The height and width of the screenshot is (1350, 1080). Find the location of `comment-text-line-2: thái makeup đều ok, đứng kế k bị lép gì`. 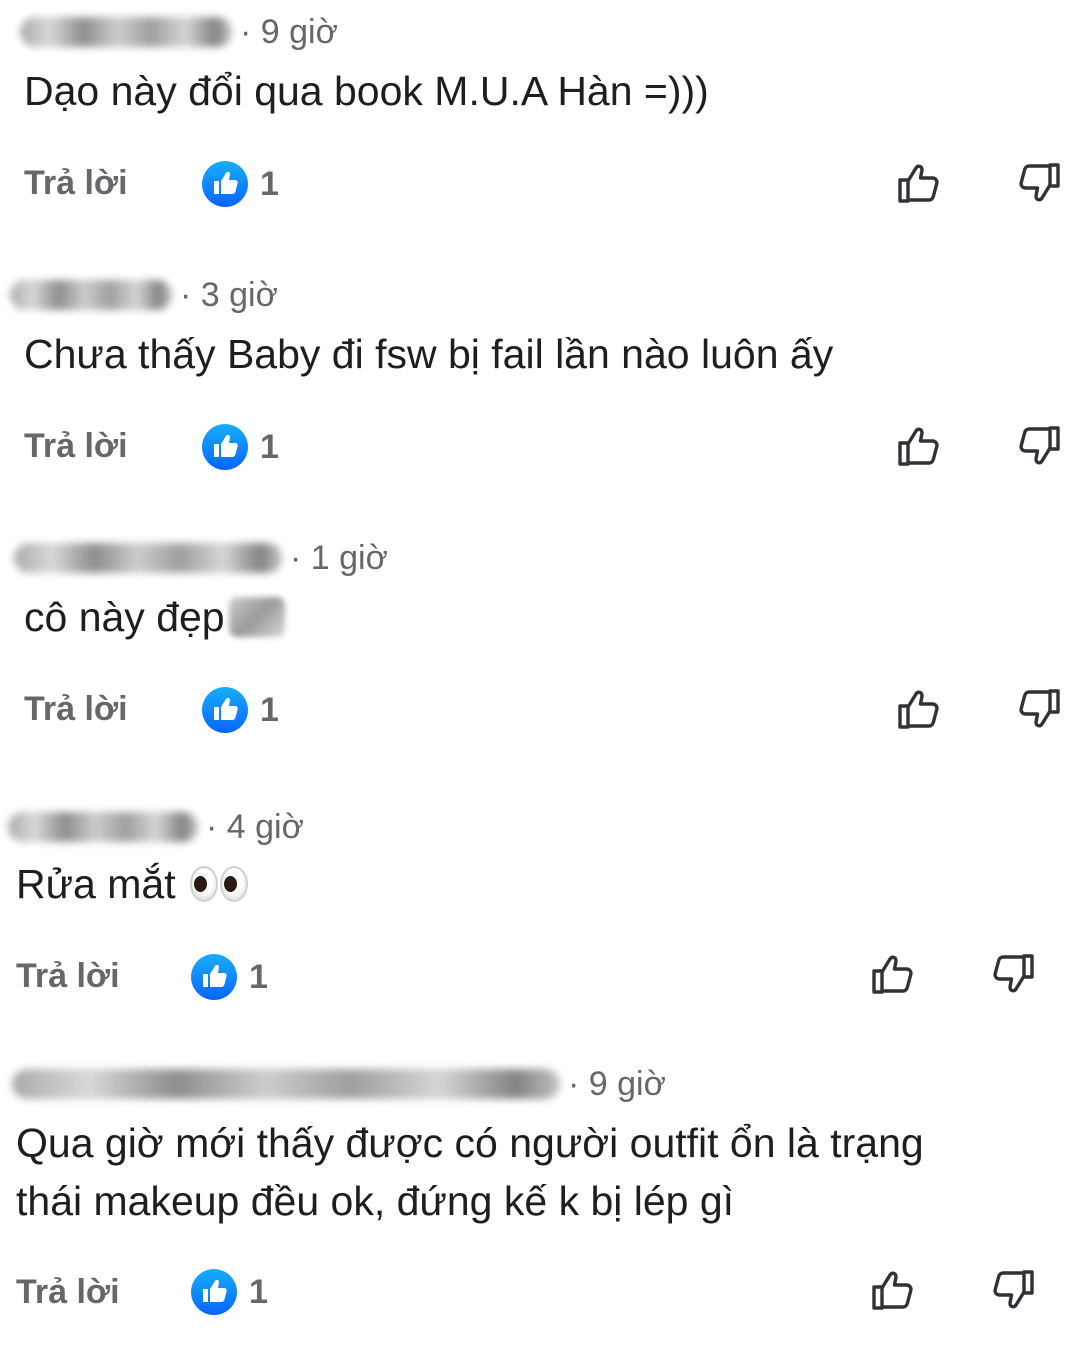

comment-text-line-2: thái makeup đều ok, đứng kế k bị lép gì is located at coordinates (375, 1201).